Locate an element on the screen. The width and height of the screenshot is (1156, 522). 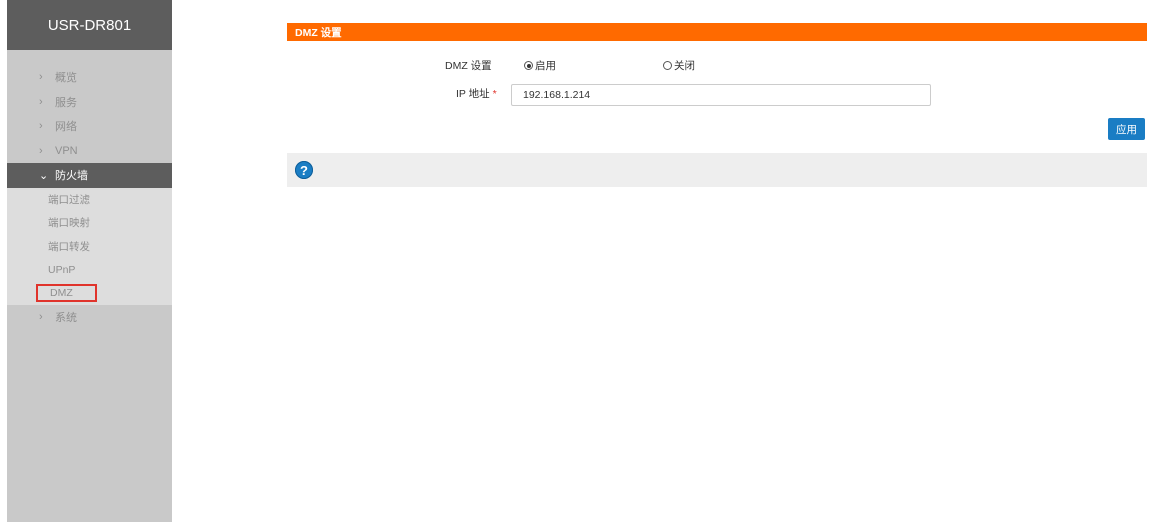
ip-address-label: IP 地址 * is located at coordinates (476, 93).